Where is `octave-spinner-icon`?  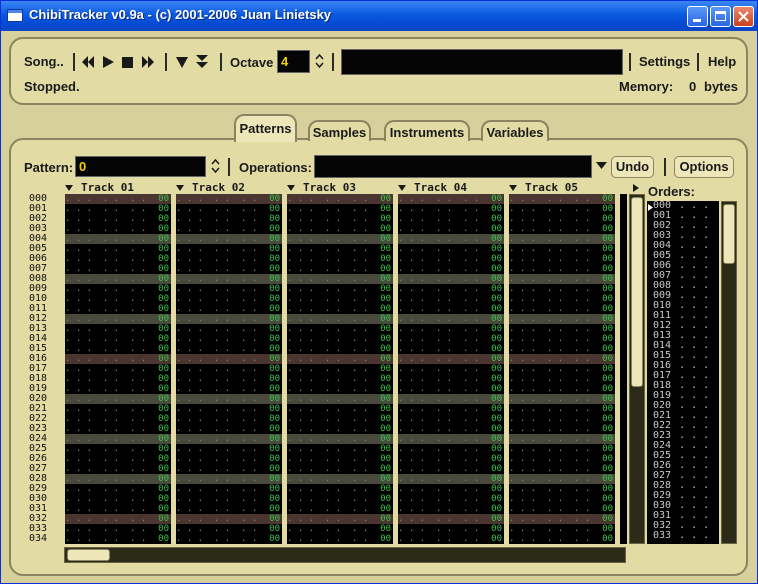
octave-spinner-icon is located at coordinates (319, 61).